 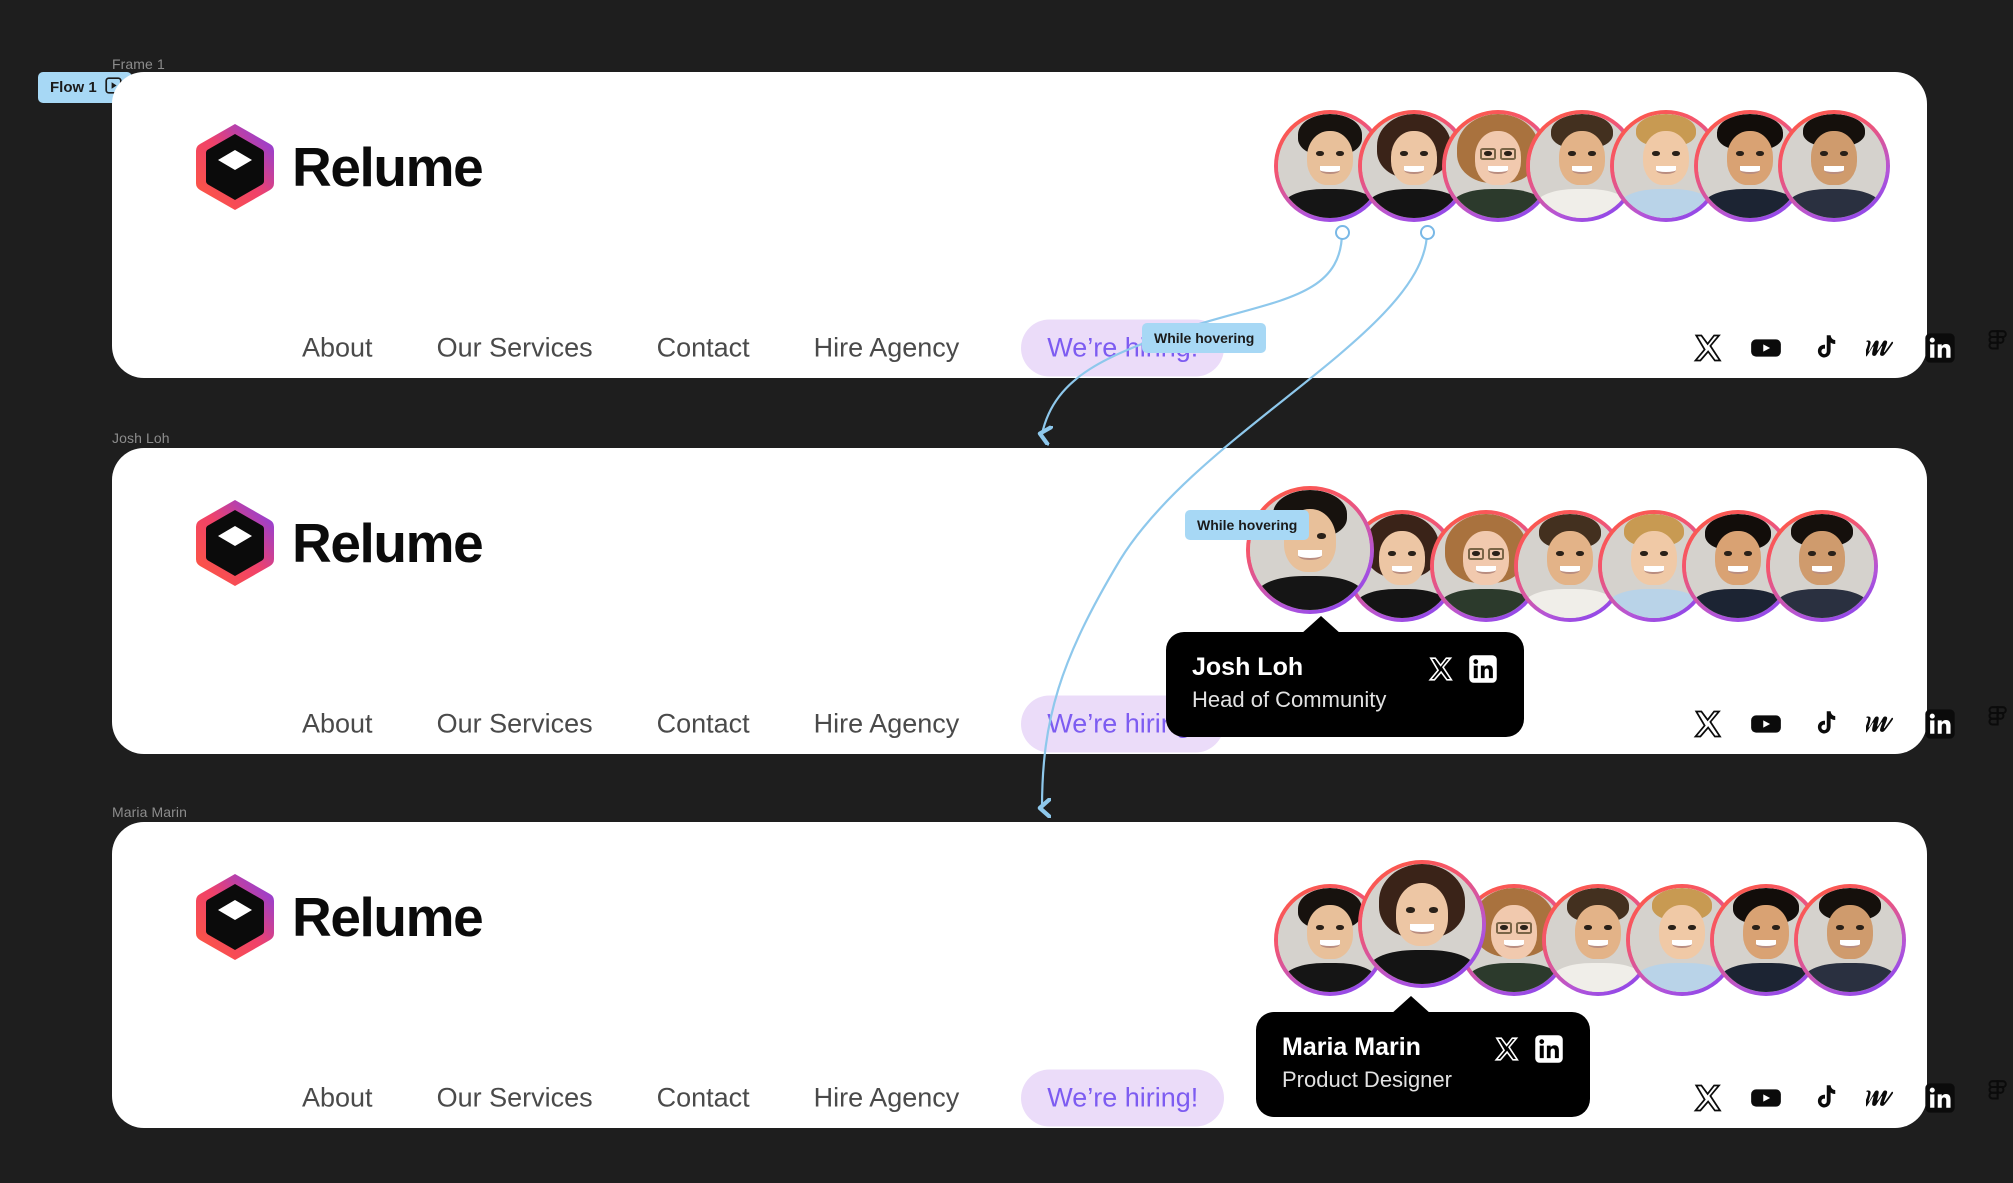 I want to click on frame-label-1: Frame 1, so click(x=138, y=64).